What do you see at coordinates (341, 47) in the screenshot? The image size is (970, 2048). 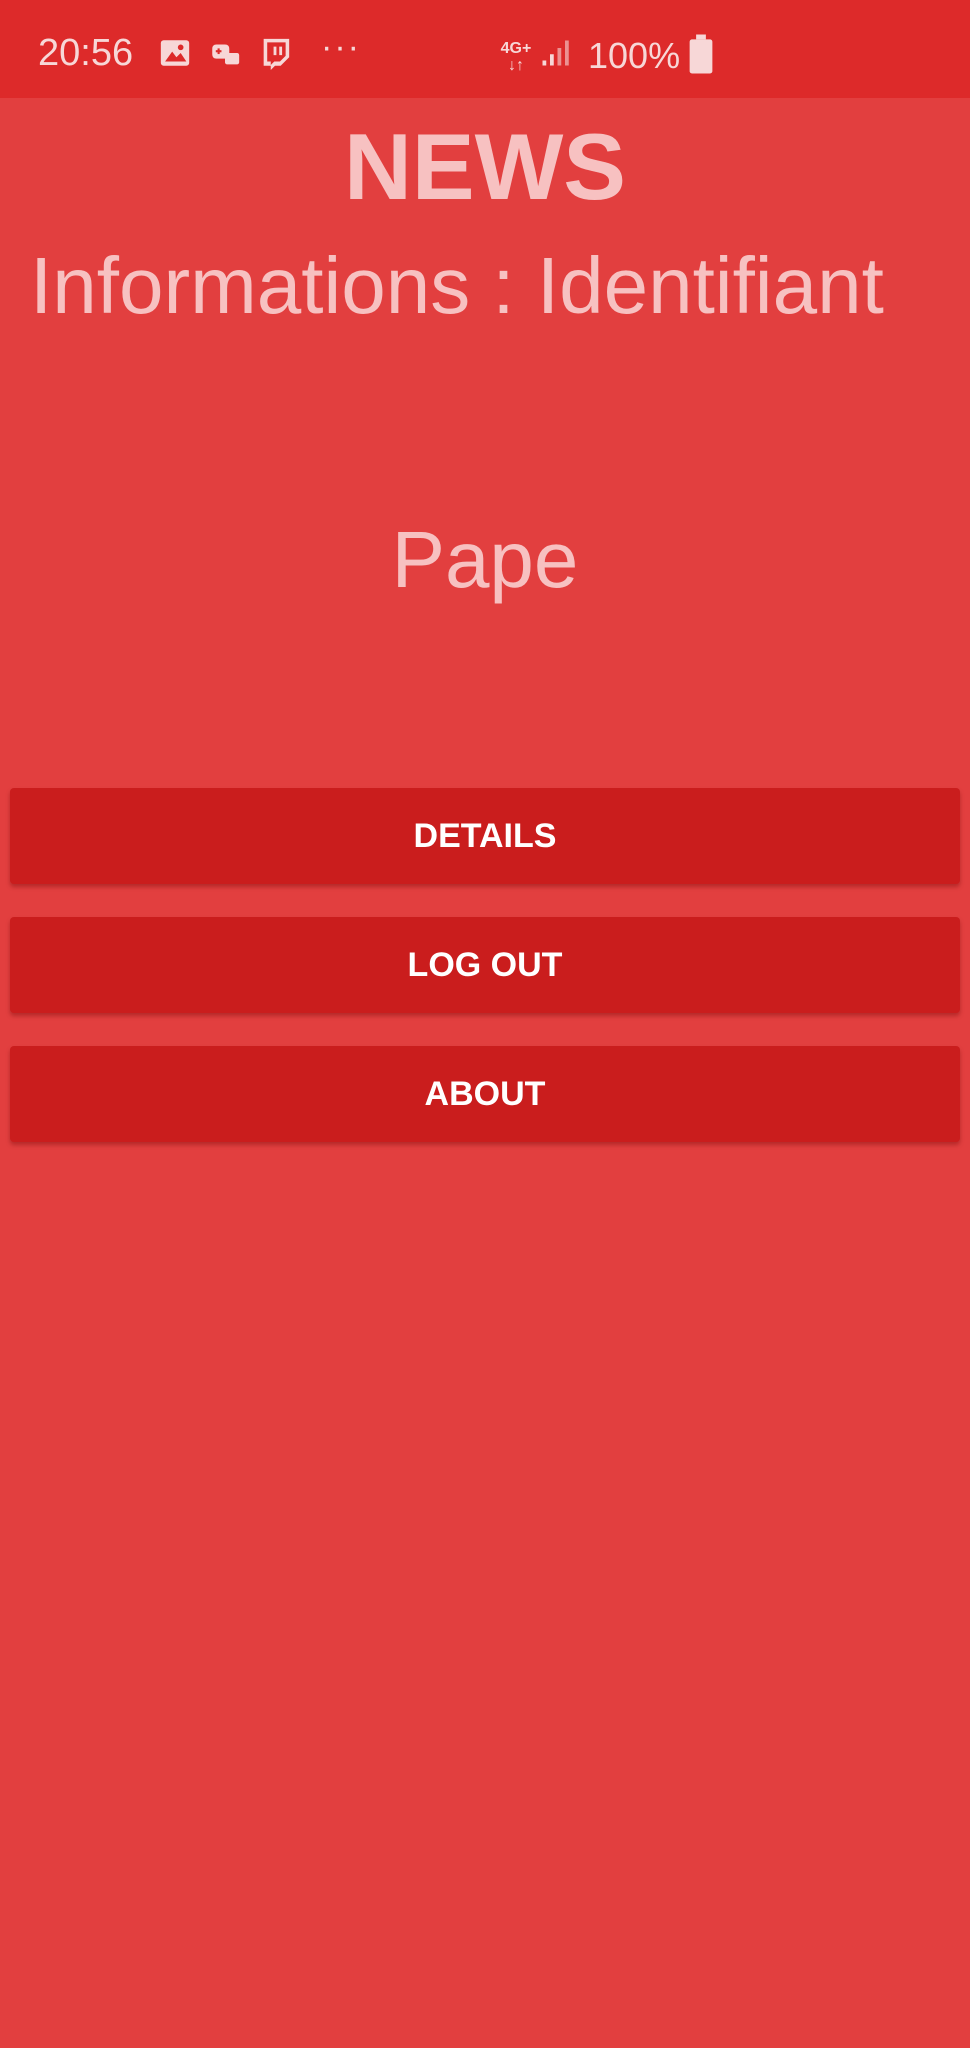 I see `more-dots-icon: ···` at bounding box center [341, 47].